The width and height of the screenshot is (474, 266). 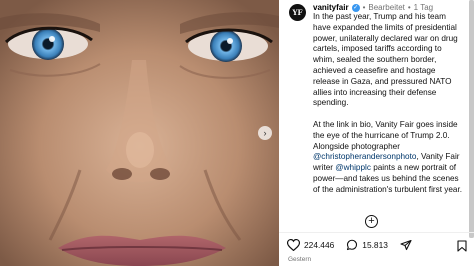 What do you see at coordinates (375, 245) in the screenshot?
I see `comment-count: 15.813` at bounding box center [375, 245].